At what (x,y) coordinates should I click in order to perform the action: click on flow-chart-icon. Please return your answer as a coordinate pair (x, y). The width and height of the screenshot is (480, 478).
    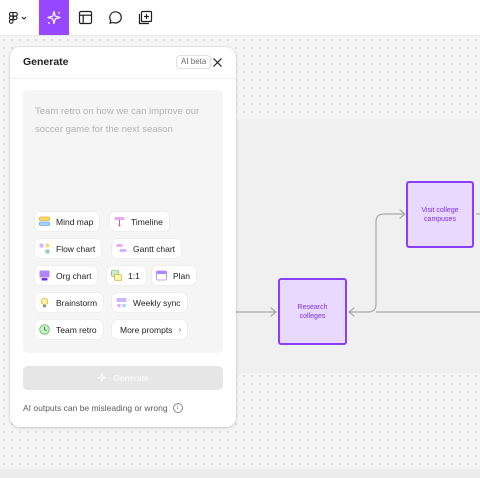
    Looking at the image, I should click on (44, 248).